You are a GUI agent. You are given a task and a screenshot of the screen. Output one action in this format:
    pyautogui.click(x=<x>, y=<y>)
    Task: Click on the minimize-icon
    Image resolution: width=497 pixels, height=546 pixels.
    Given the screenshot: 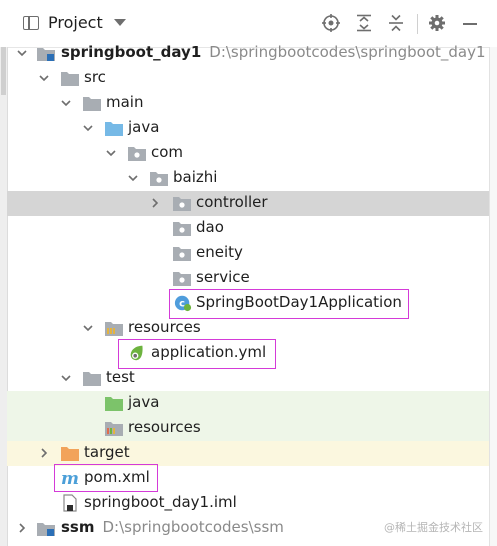 What is the action you would take?
    pyautogui.click(x=470, y=23)
    